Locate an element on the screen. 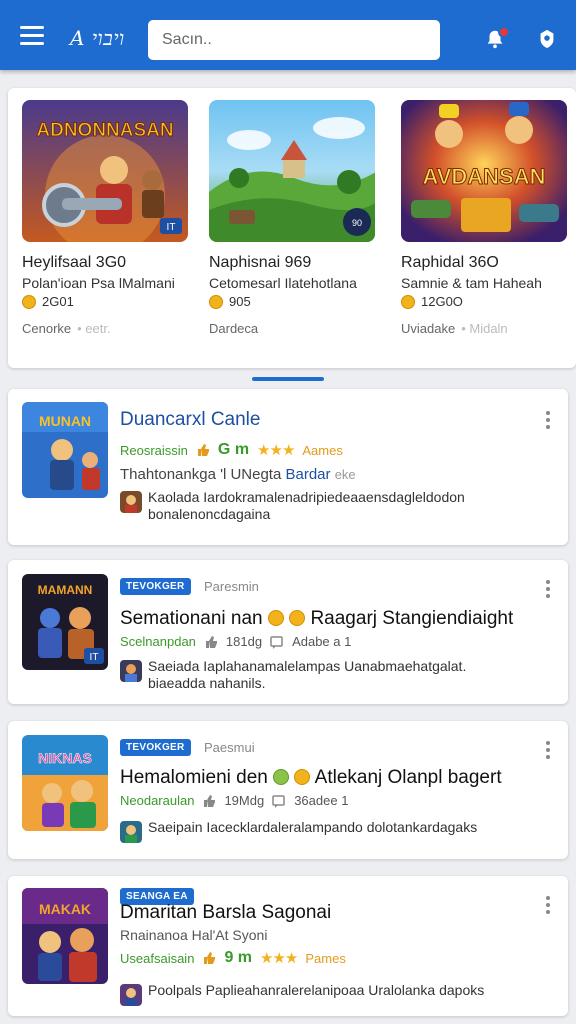 The width and height of the screenshot is (576, 1024). stat-value: G m is located at coordinates (233, 449).